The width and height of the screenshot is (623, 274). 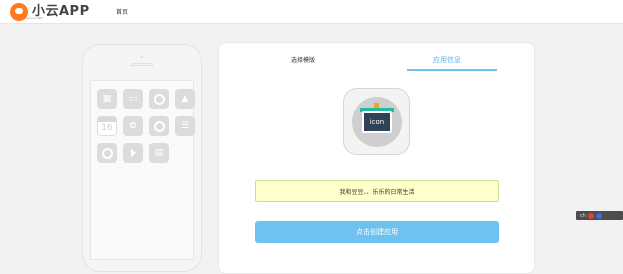 What do you see at coordinates (159, 153) in the screenshot?
I see `shop-icon: ▤` at bounding box center [159, 153].